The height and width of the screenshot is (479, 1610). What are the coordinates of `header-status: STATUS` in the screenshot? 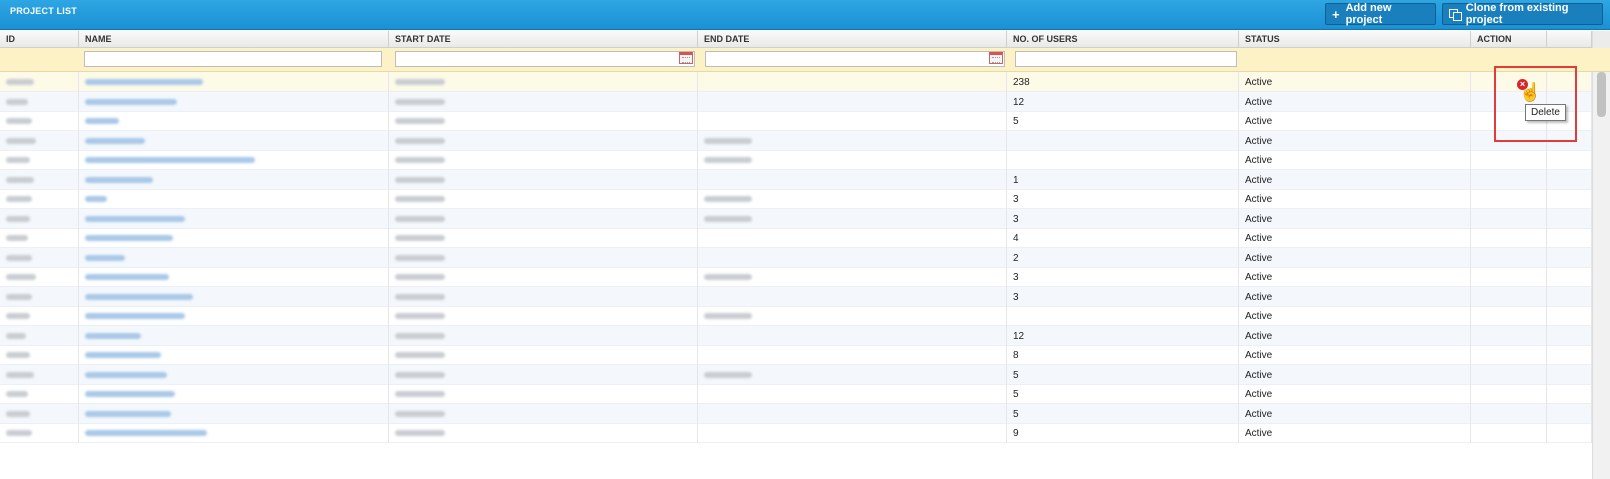 It's located at (1355, 39).